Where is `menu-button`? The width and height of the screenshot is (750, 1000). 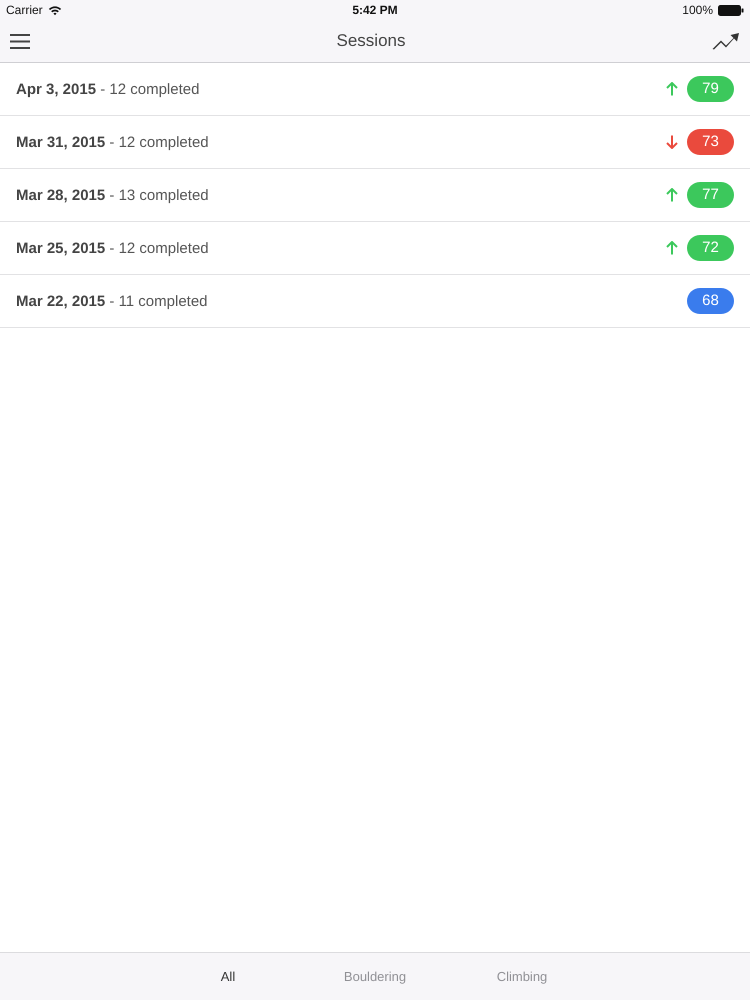
menu-button is located at coordinates (20, 41).